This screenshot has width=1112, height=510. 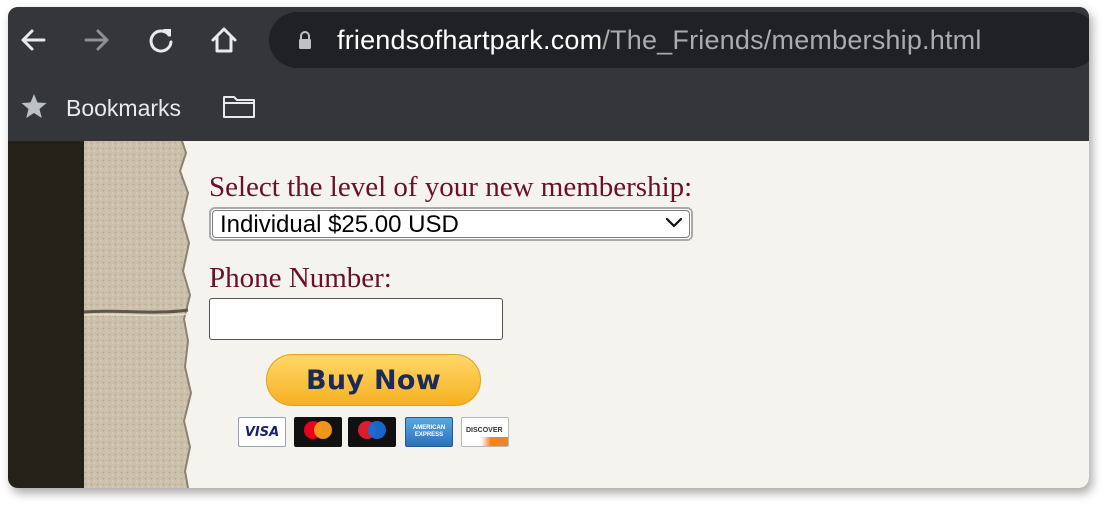 What do you see at coordinates (339, 224) in the screenshot?
I see `membership-level-value: Individual $25.00 USD` at bounding box center [339, 224].